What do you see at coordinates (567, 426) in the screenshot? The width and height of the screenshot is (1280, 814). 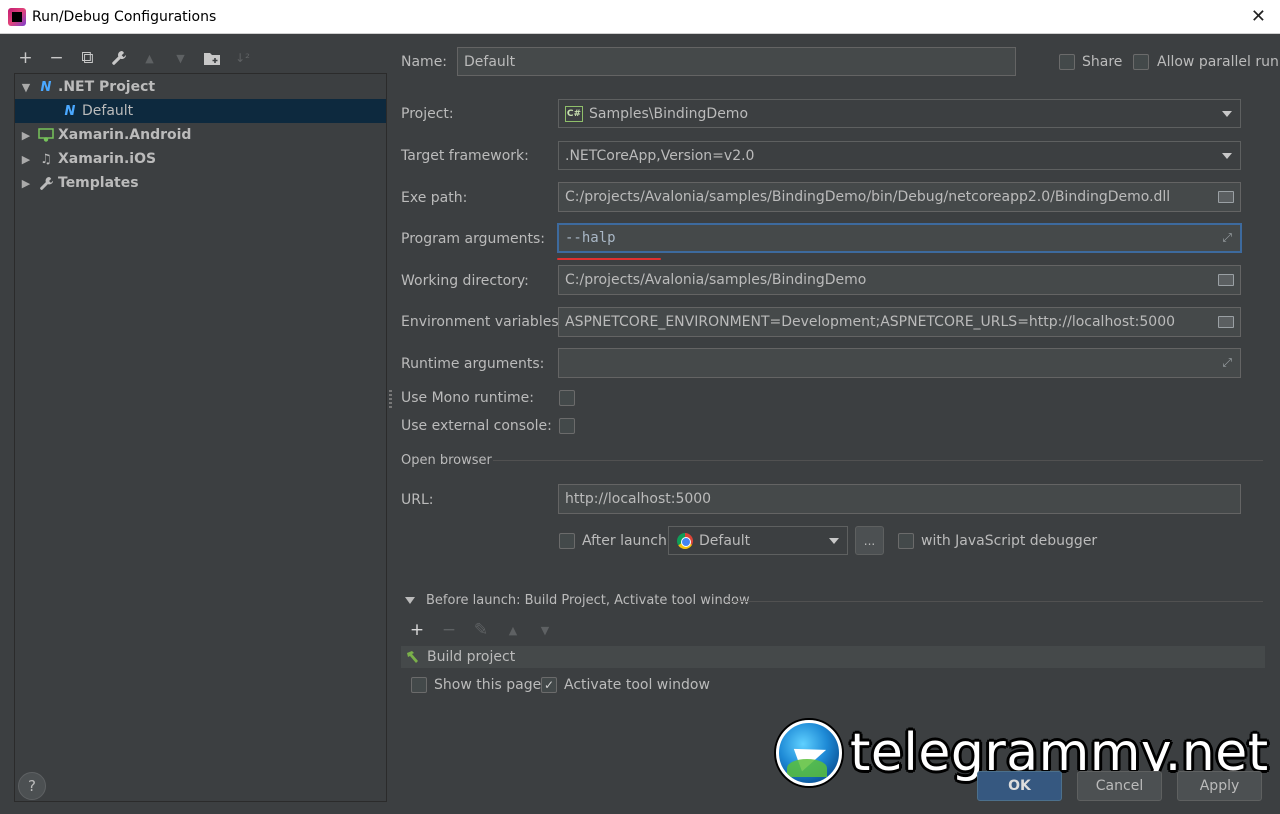 I see `use-external-console-checkbox` at bounding box center [567, 426].